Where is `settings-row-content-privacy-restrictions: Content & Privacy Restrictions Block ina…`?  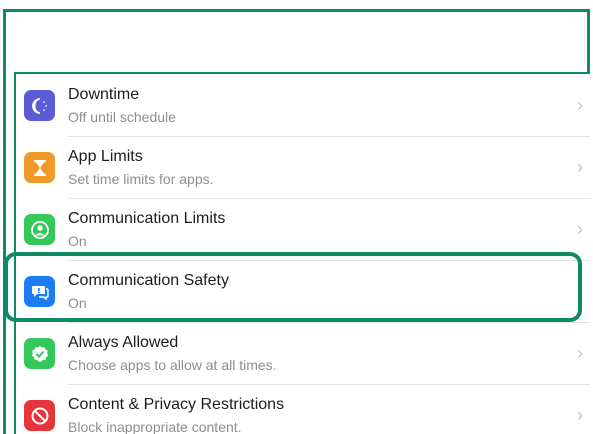
settings-row-content-privacy-restrictions: Content & Privacy Restrictions Block ina… is located at coordinates (304, 409).